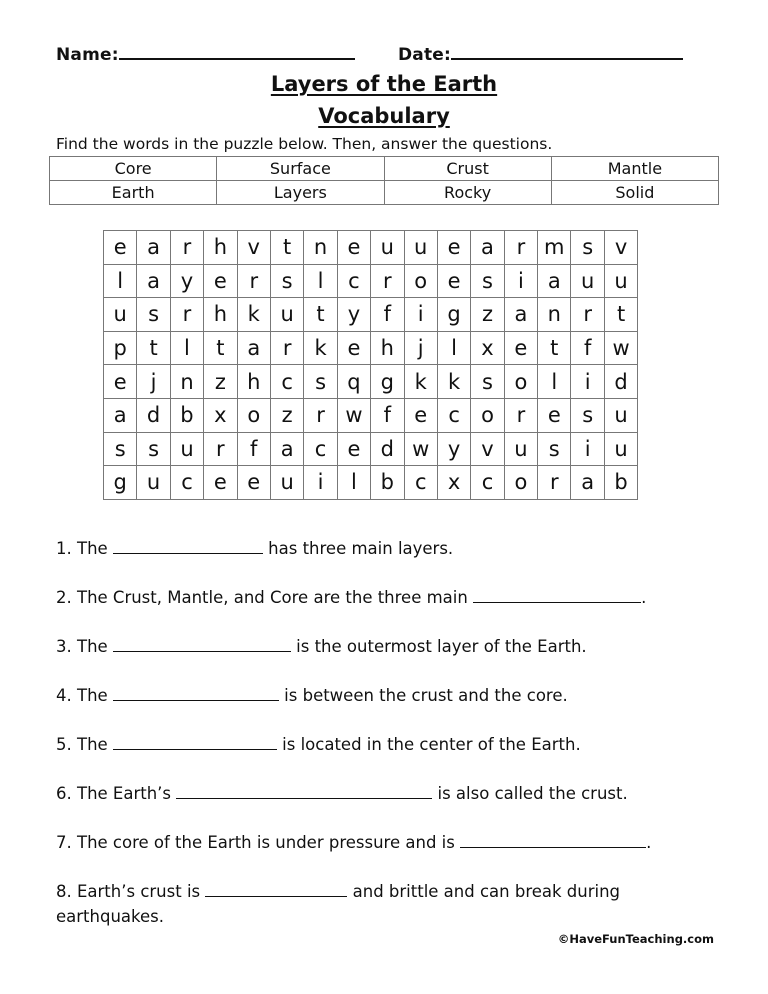 This screenshot has height=994, width=768. What do you see at coordinates (554, 247) in the screenshot?
I see `puzzle-letter-cell: m` at bounding box center [554, 247].